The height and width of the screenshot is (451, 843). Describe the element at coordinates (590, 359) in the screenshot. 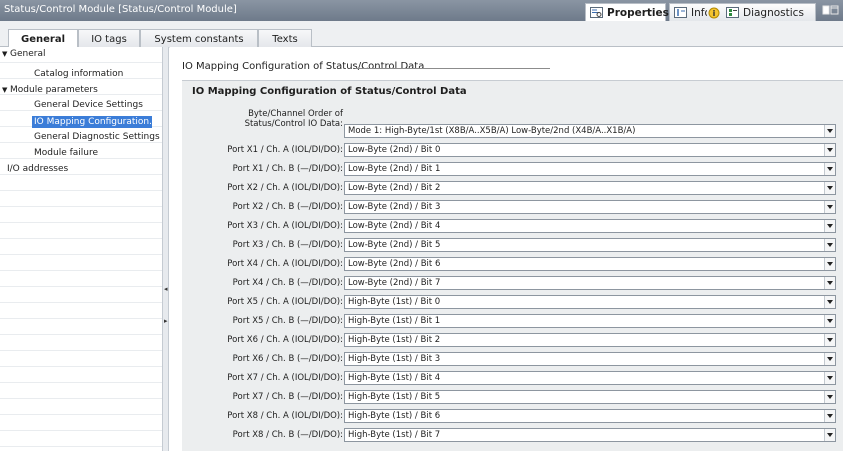

I see `port-select: High-Byte (1st) / Bit 3` at that location.